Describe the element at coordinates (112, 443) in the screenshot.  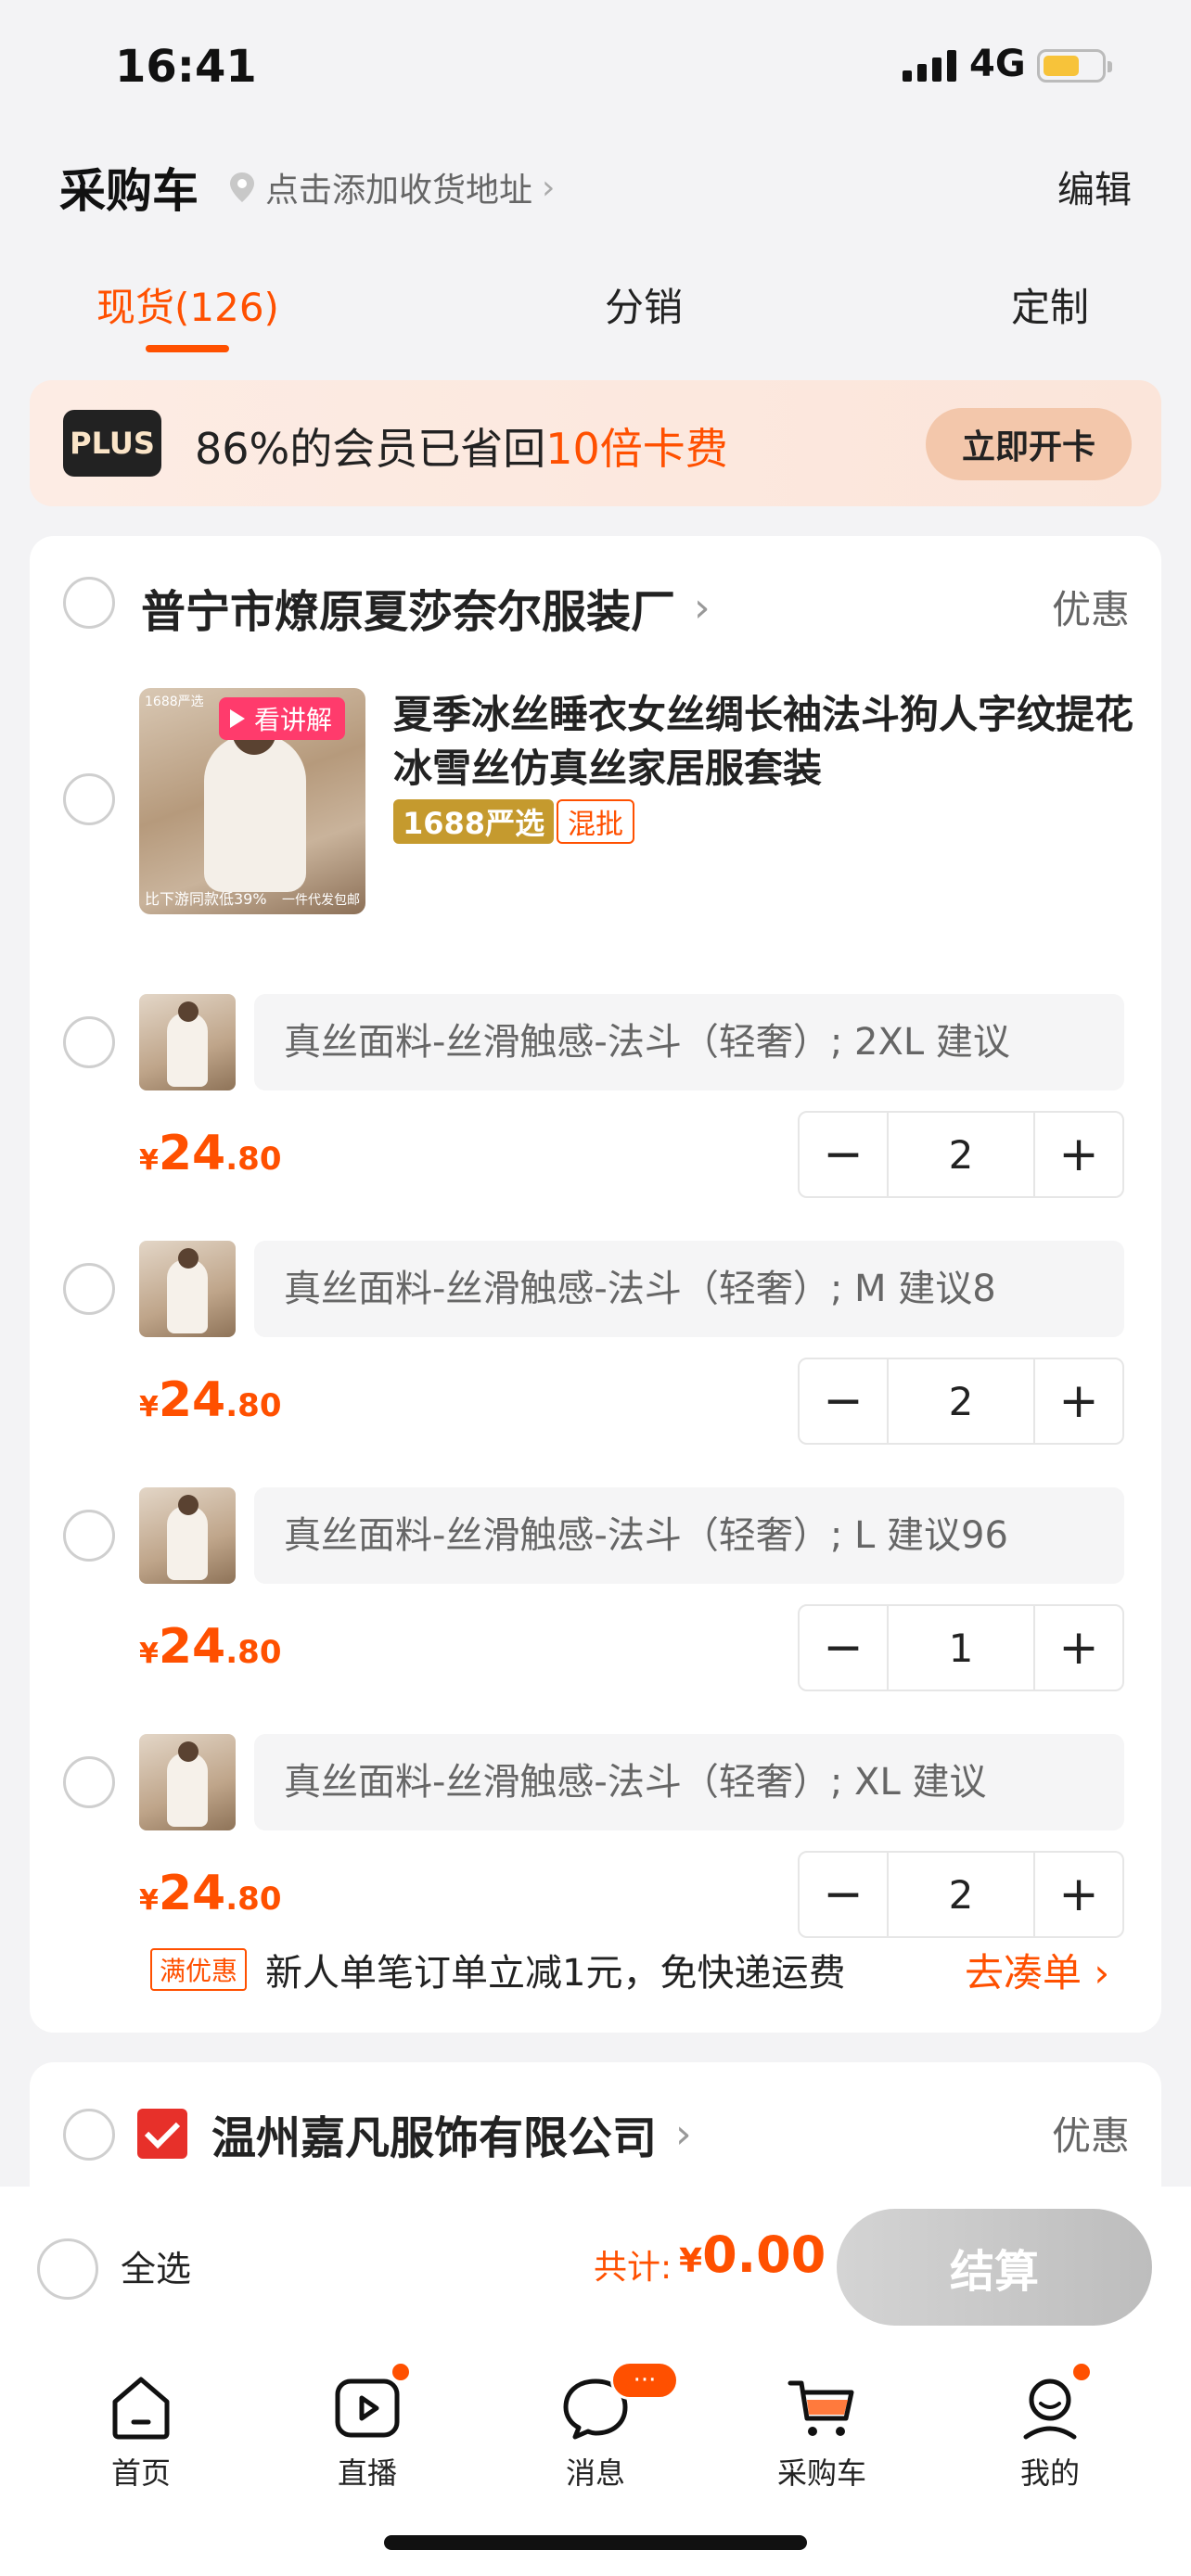
I see `plus-badge: PLUS` at that location.